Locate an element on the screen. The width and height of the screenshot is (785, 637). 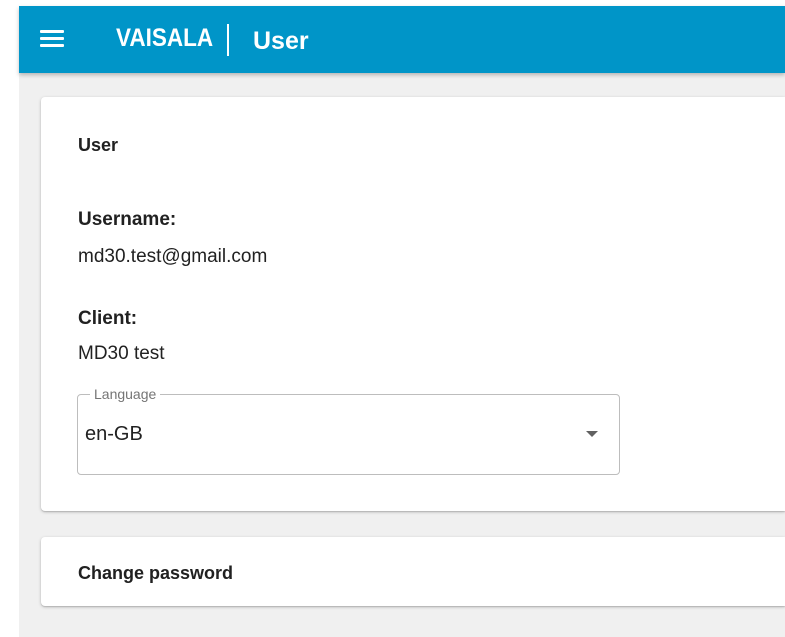
client-label: Client: is located at coordinates (108, 318).